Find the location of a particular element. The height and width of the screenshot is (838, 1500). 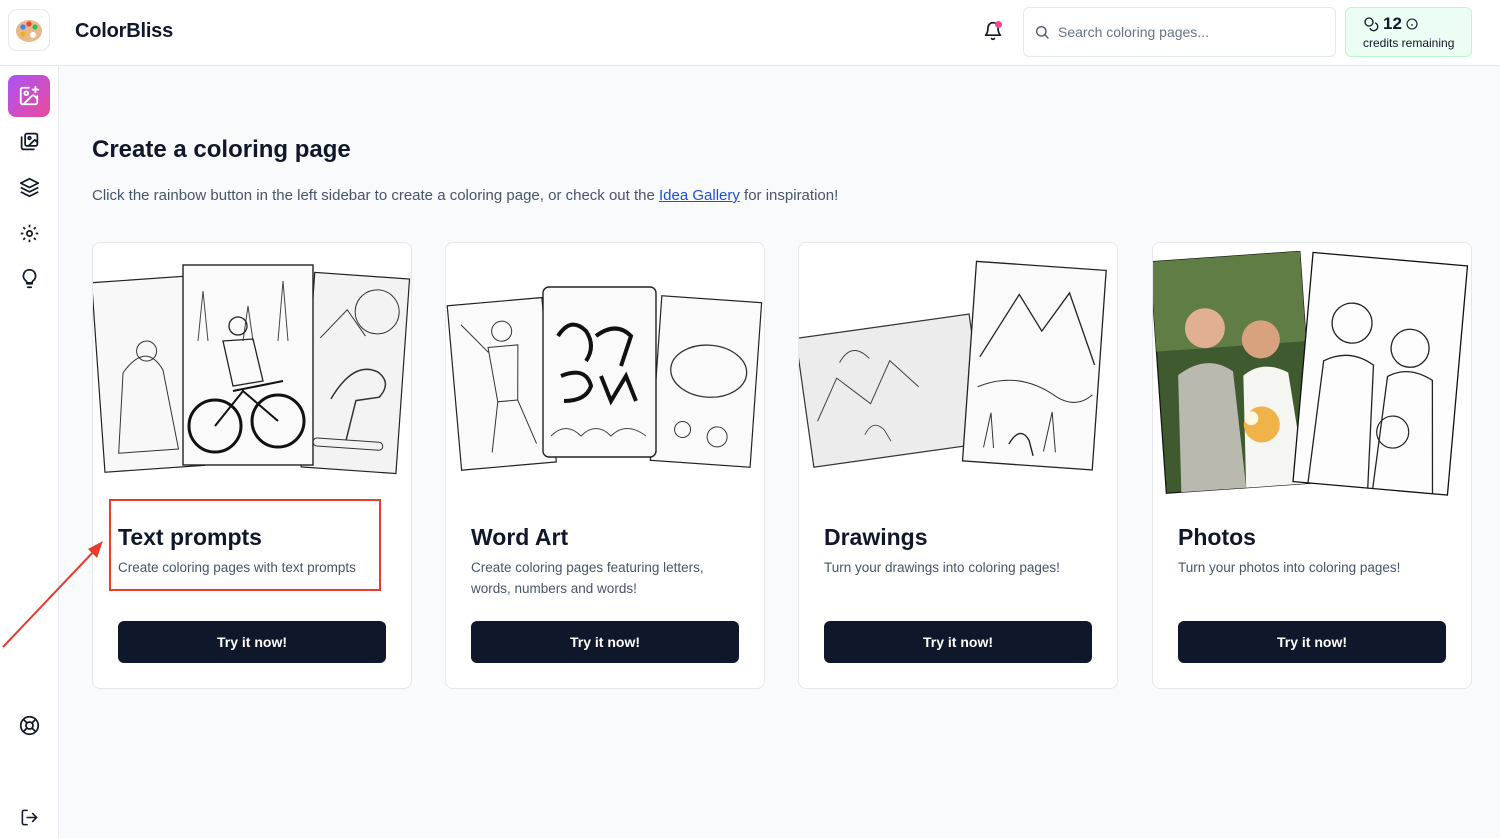

sidebar-item-settings is located at coordinates (29, 233).